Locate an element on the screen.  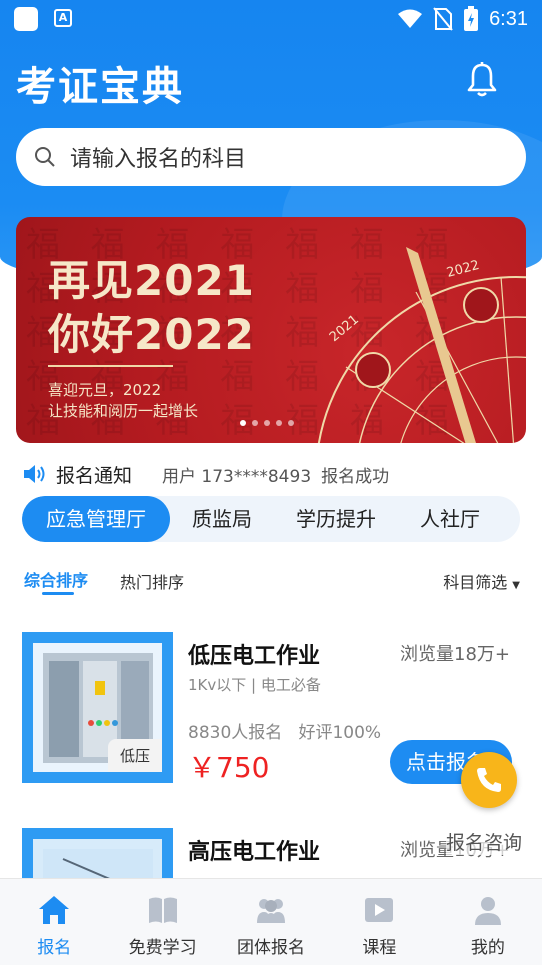
banner-subtitle-2: 让技能和阅历一起增长 is located at coordinates (123, 411).